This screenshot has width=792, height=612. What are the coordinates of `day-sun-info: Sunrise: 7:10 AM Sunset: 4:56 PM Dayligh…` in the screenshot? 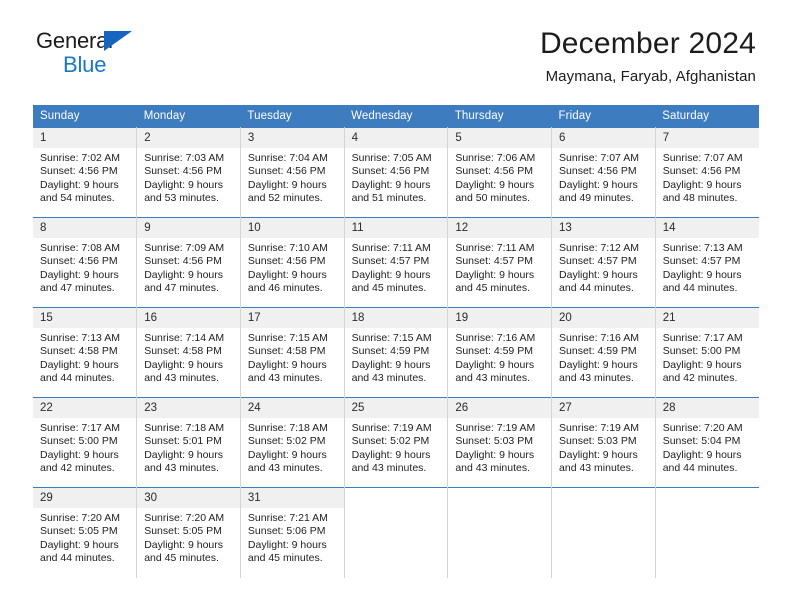 It's located at (287, 268).